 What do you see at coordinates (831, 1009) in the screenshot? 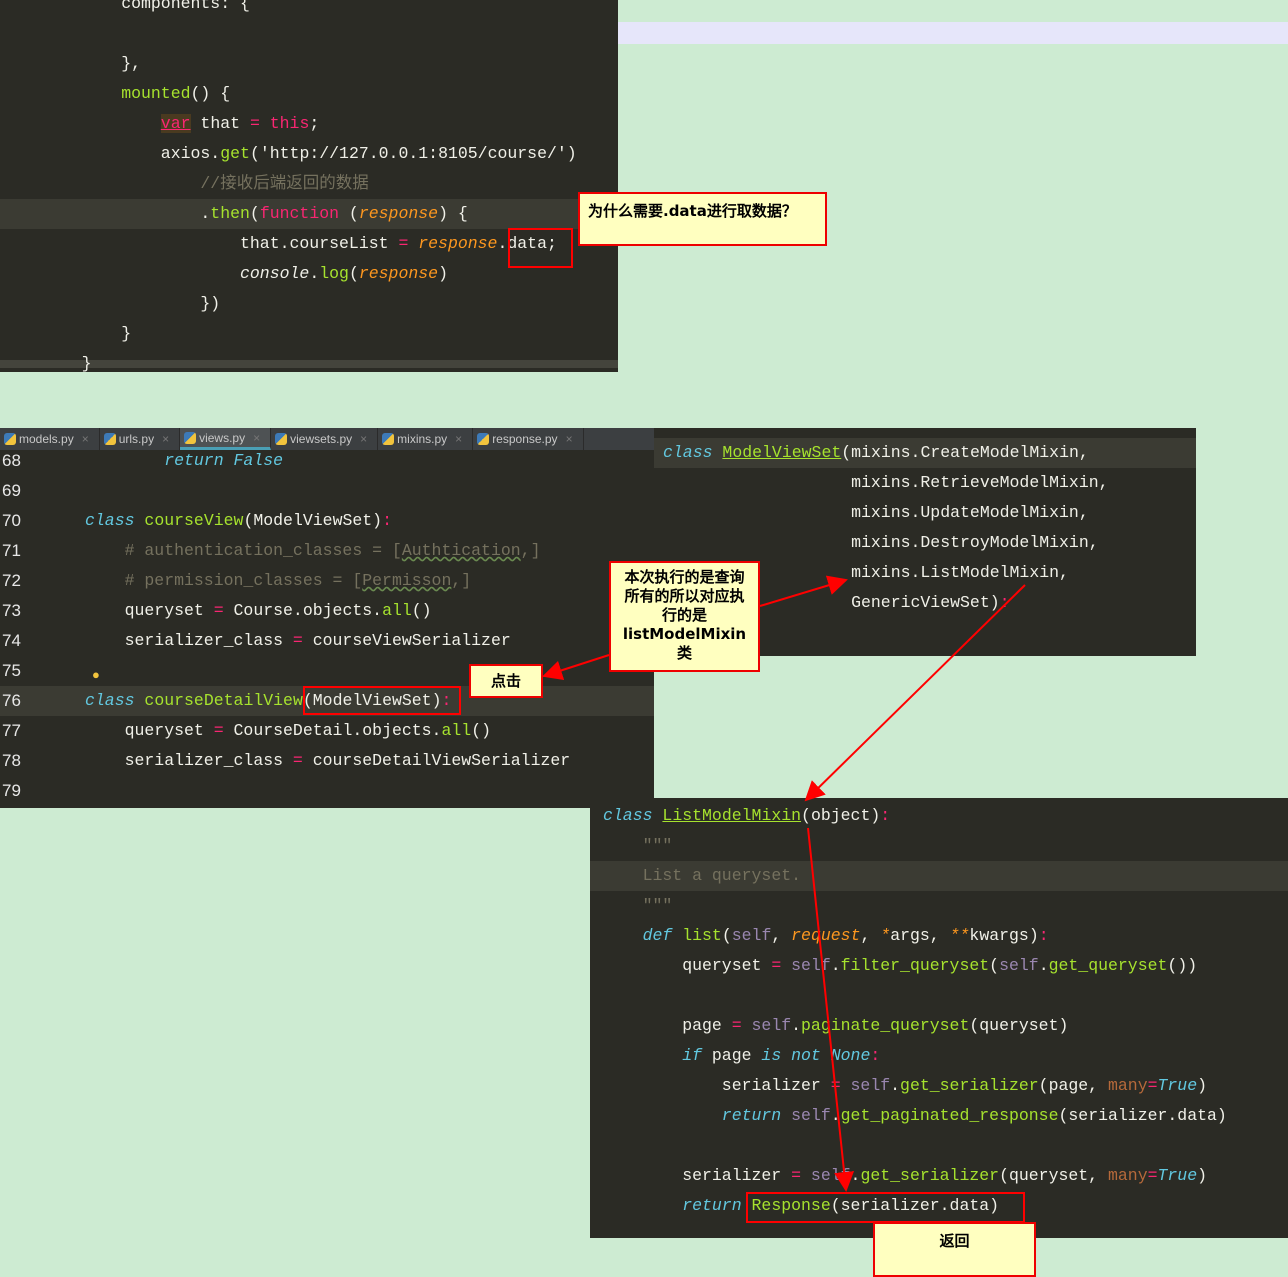
I see `arrow-to-response` at bounding box center [831, 1009].